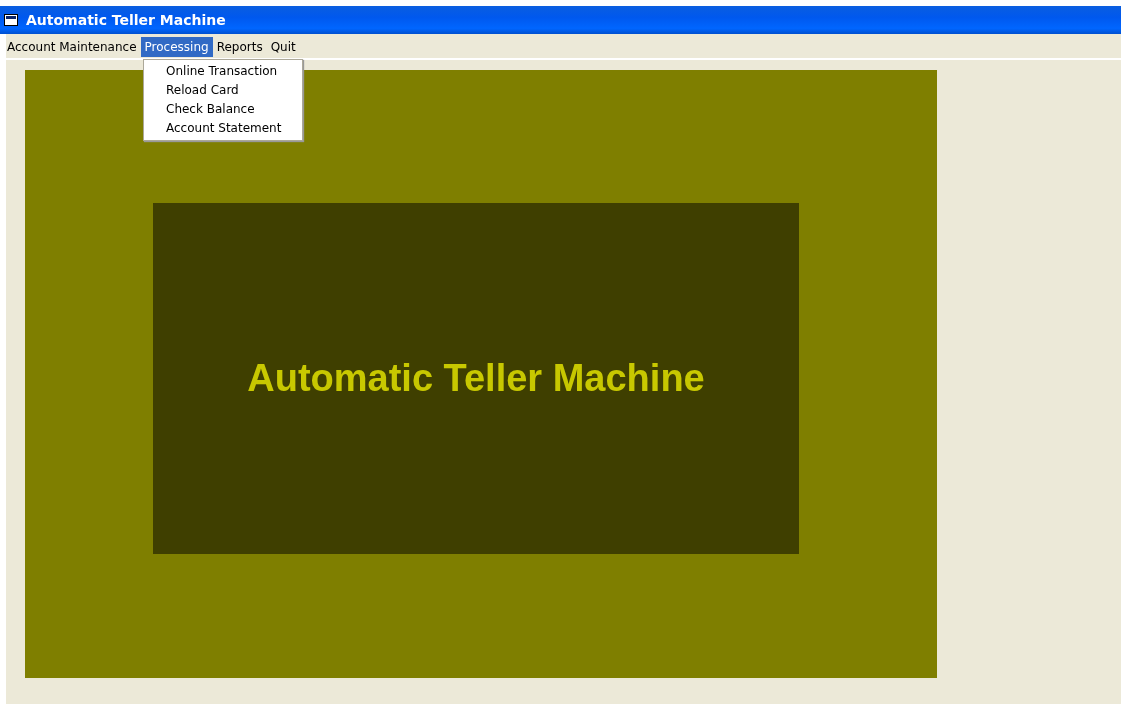 The width and height of the screenshot is (1121, 704). I want to click on dropdown-item: Reload Card, so click(223, 90).